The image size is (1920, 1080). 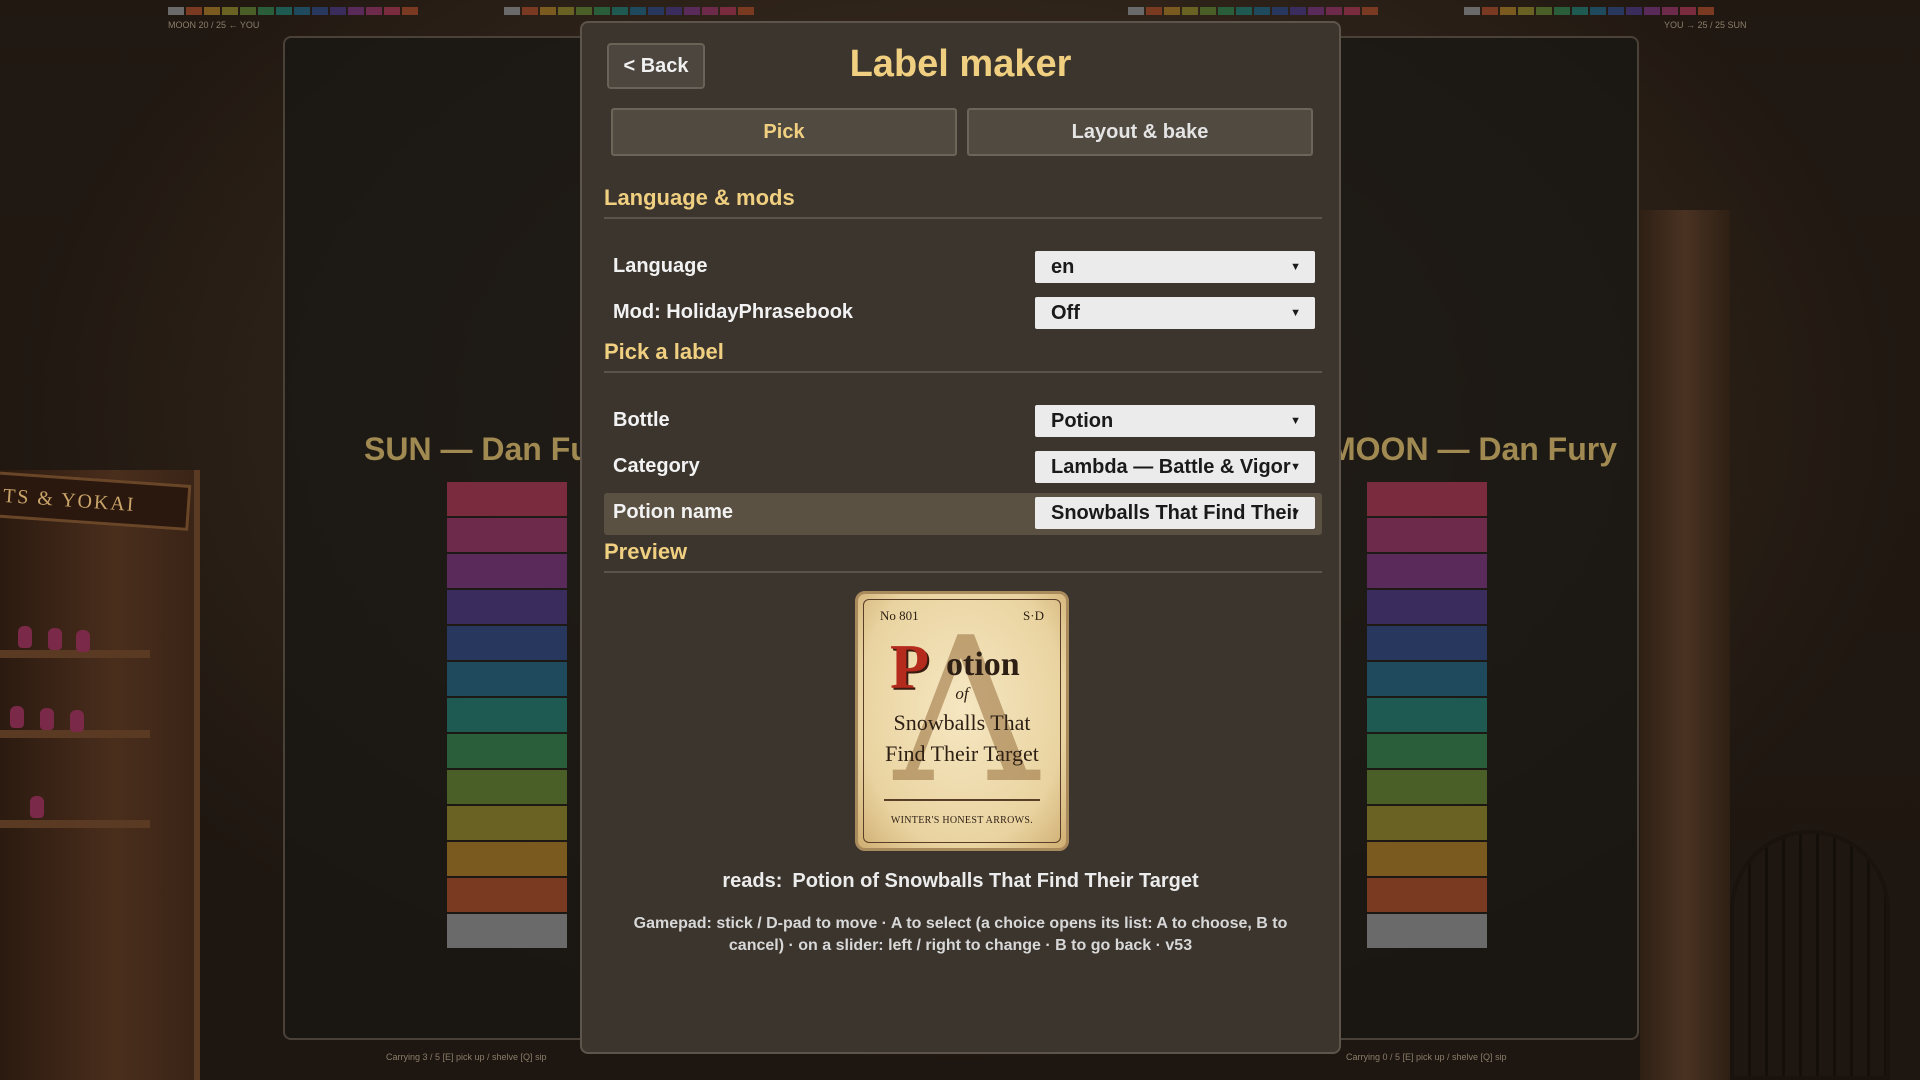 I want to click on label-of: of, so click(x=962, y=693).